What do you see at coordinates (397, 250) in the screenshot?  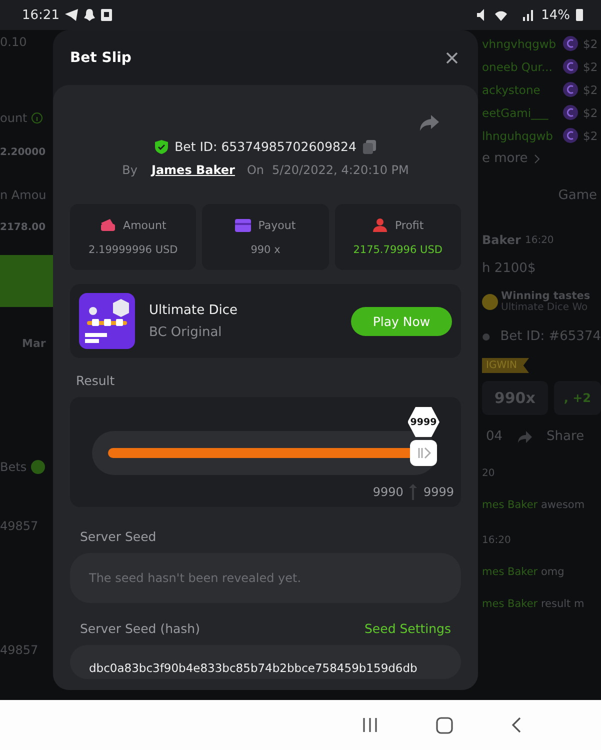 I see `stat-value: 2175.79996 USD` at bounding box center [397, 250].